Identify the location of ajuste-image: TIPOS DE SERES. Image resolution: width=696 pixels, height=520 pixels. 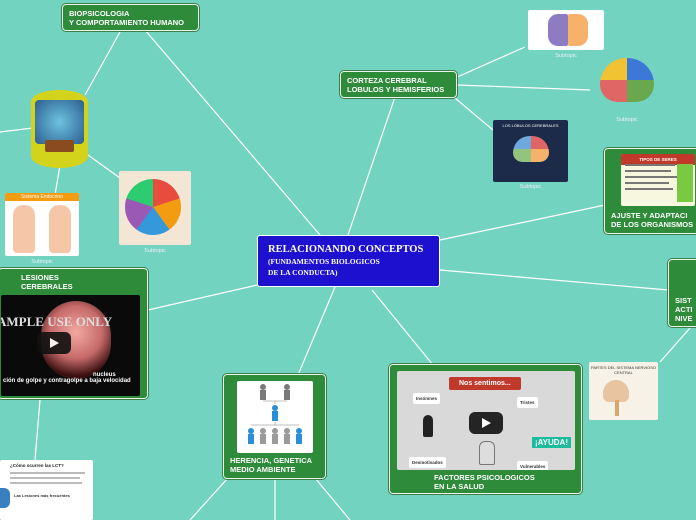
(658, 180).